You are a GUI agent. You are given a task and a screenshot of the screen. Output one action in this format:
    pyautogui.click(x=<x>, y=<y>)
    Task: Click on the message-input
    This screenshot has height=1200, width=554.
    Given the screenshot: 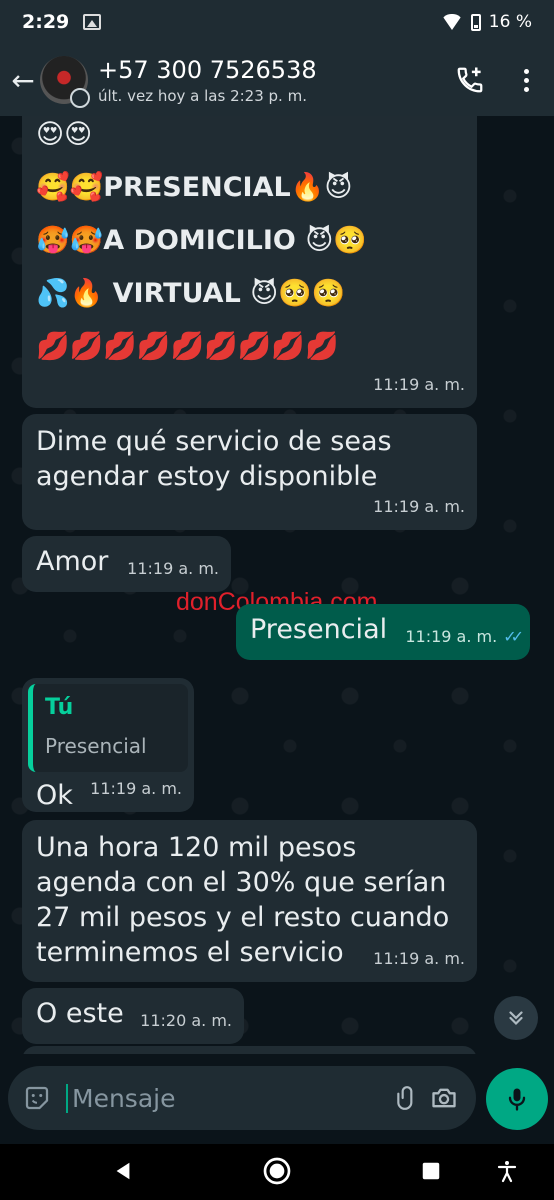 What is the action you would take?
    pyautogui.click(x=227, y=1098)
    